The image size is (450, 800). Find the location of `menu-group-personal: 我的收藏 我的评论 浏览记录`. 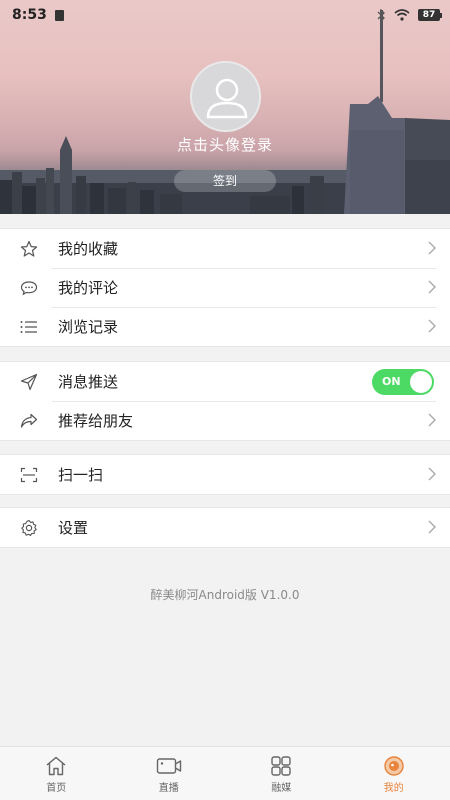

menu-group-personal: 我的收藏 我的评论 浏览记录 is located at coordinates (225, 287).